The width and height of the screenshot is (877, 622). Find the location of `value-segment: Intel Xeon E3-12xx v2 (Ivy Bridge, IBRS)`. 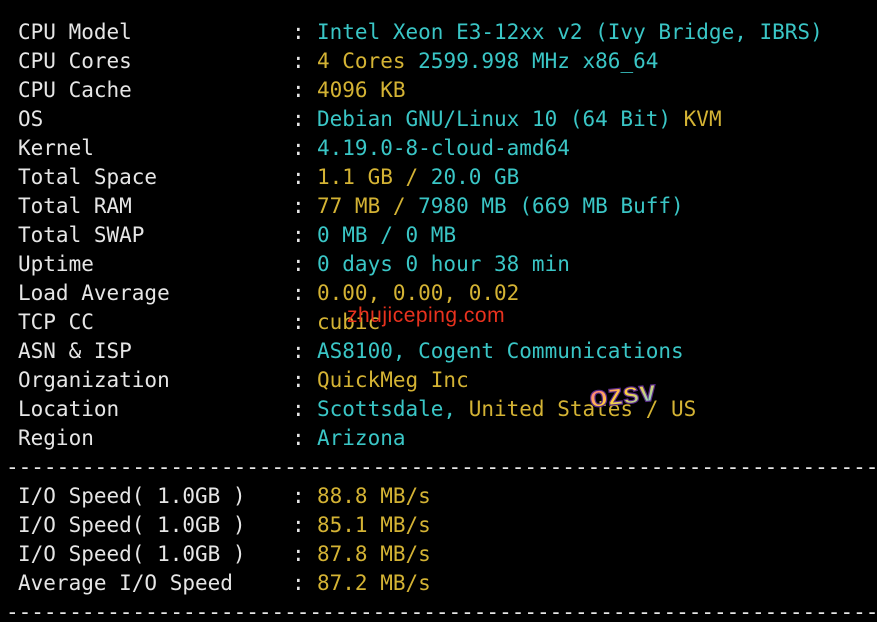

value-segment: Intel Xeon E3-12xx v2 (Ivy Bridge, IBRS) is located at coordinates (570, 32).